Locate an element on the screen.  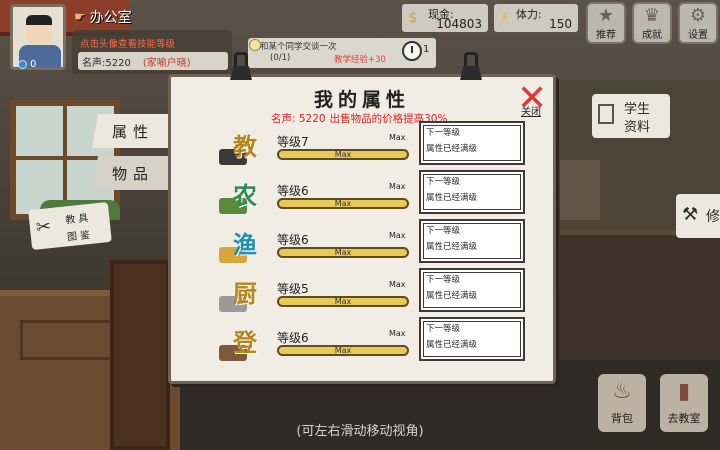
coin-icon: $ is located at coordinates (413, 18).